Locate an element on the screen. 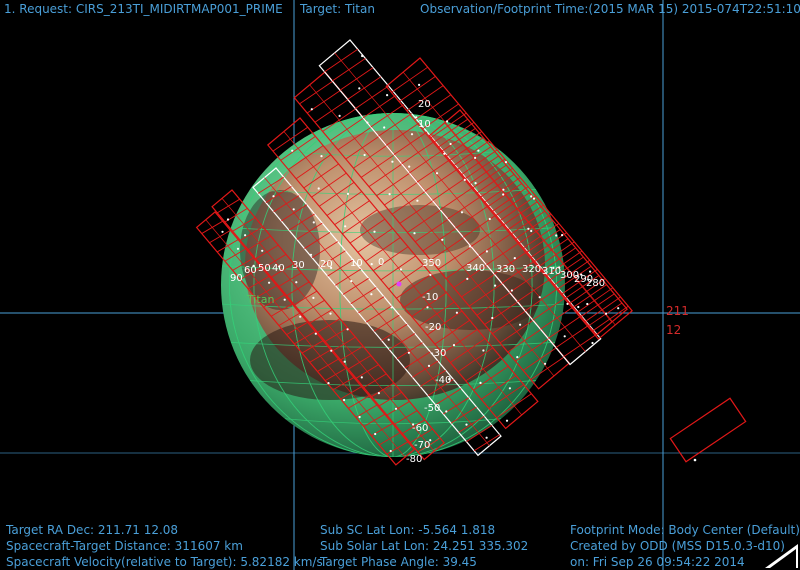  latitude-label: -10 is located at coordinates (430, 297).